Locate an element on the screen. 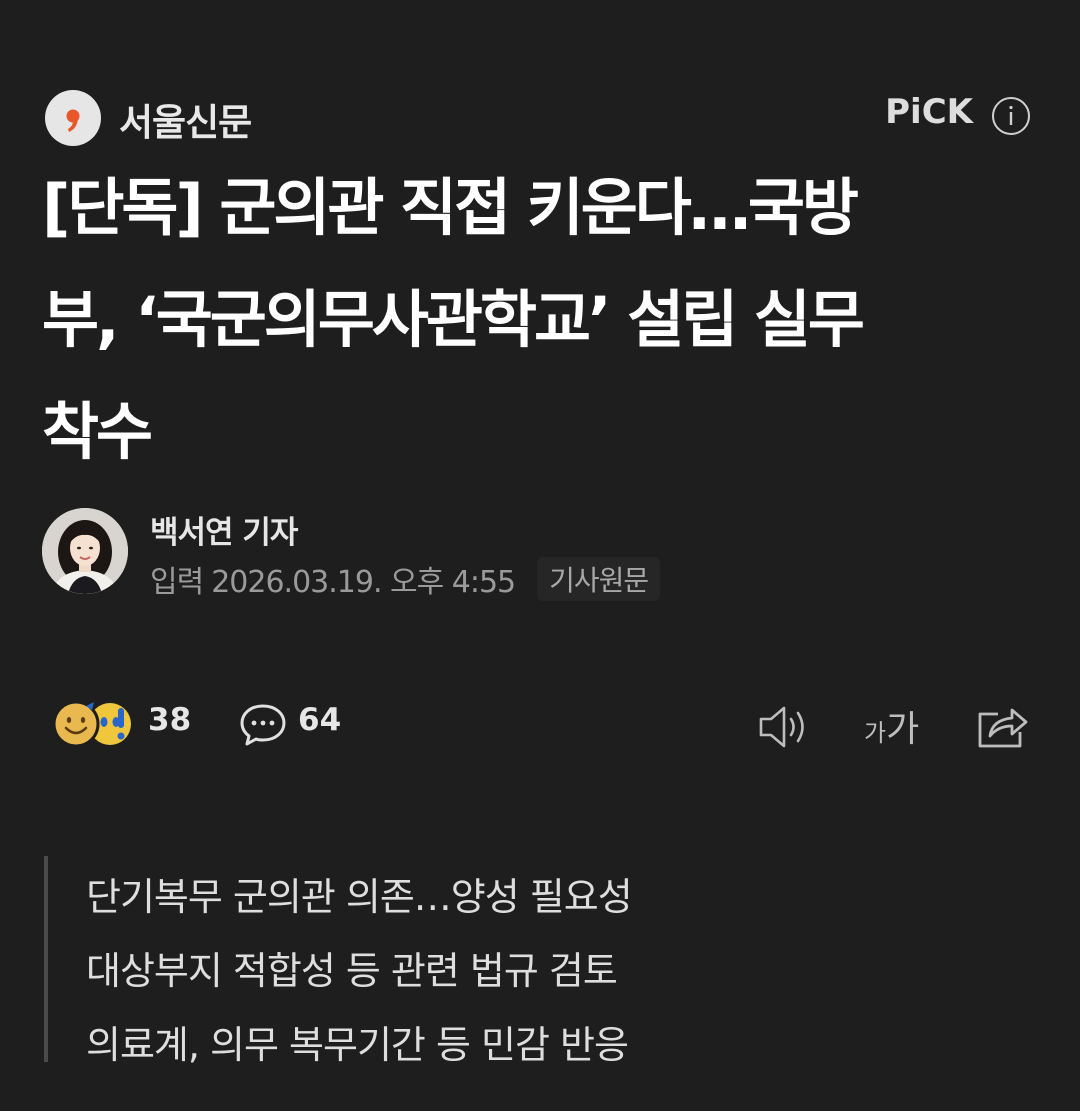 This screenshot has width=1080, height=1111. summary-quote-bar is located at coordinates (46, 959).